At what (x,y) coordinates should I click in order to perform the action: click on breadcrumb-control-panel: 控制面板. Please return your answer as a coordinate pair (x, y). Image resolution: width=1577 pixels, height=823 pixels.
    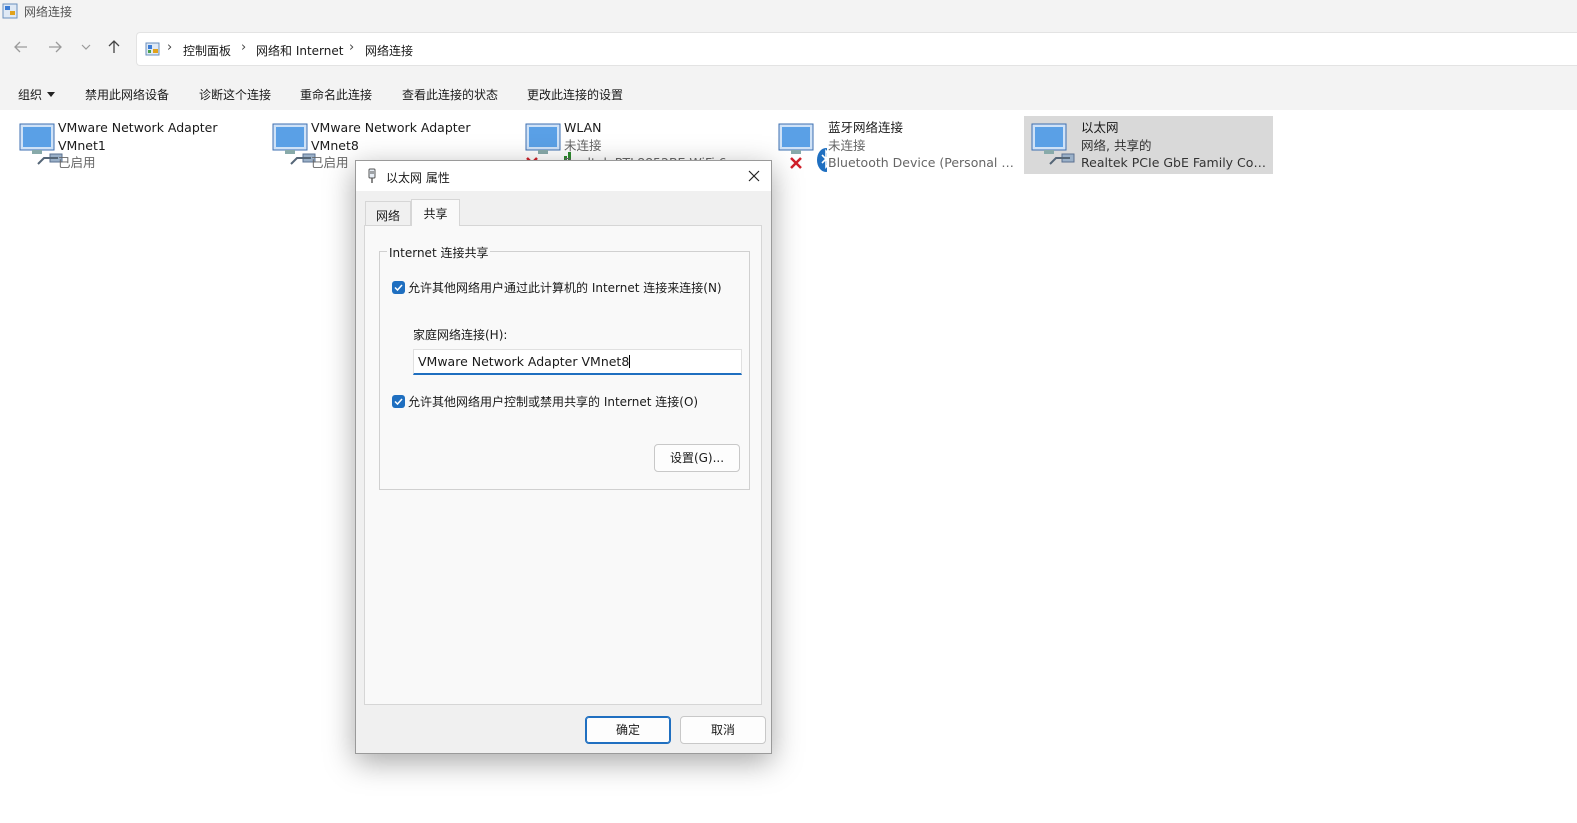
    Looking at the image, I should click on (207, 50).